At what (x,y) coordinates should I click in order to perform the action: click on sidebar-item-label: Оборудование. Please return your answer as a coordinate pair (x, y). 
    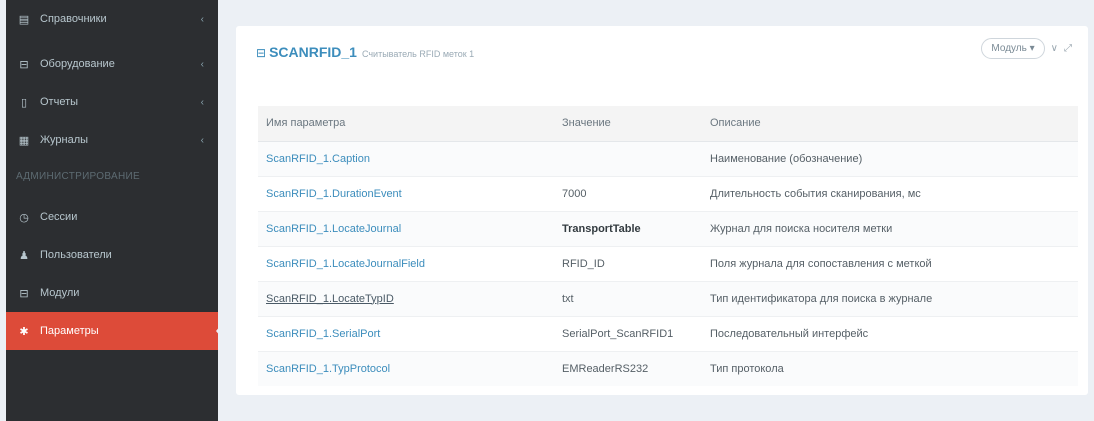
    Looking at the image, I should click on (77, 64).